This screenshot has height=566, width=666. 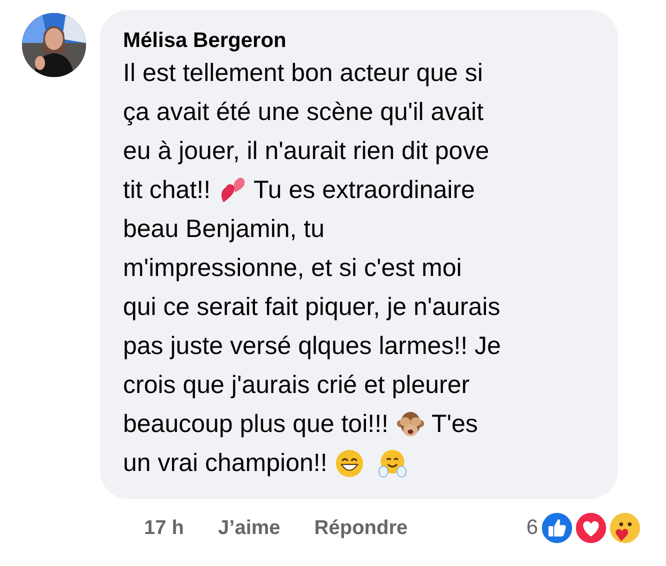 What do you see at coordinates (296, 385) in the screenshot?
I see `comment-text: crois que j'aurais crié et pleurer` at bounding box center [296, 385].